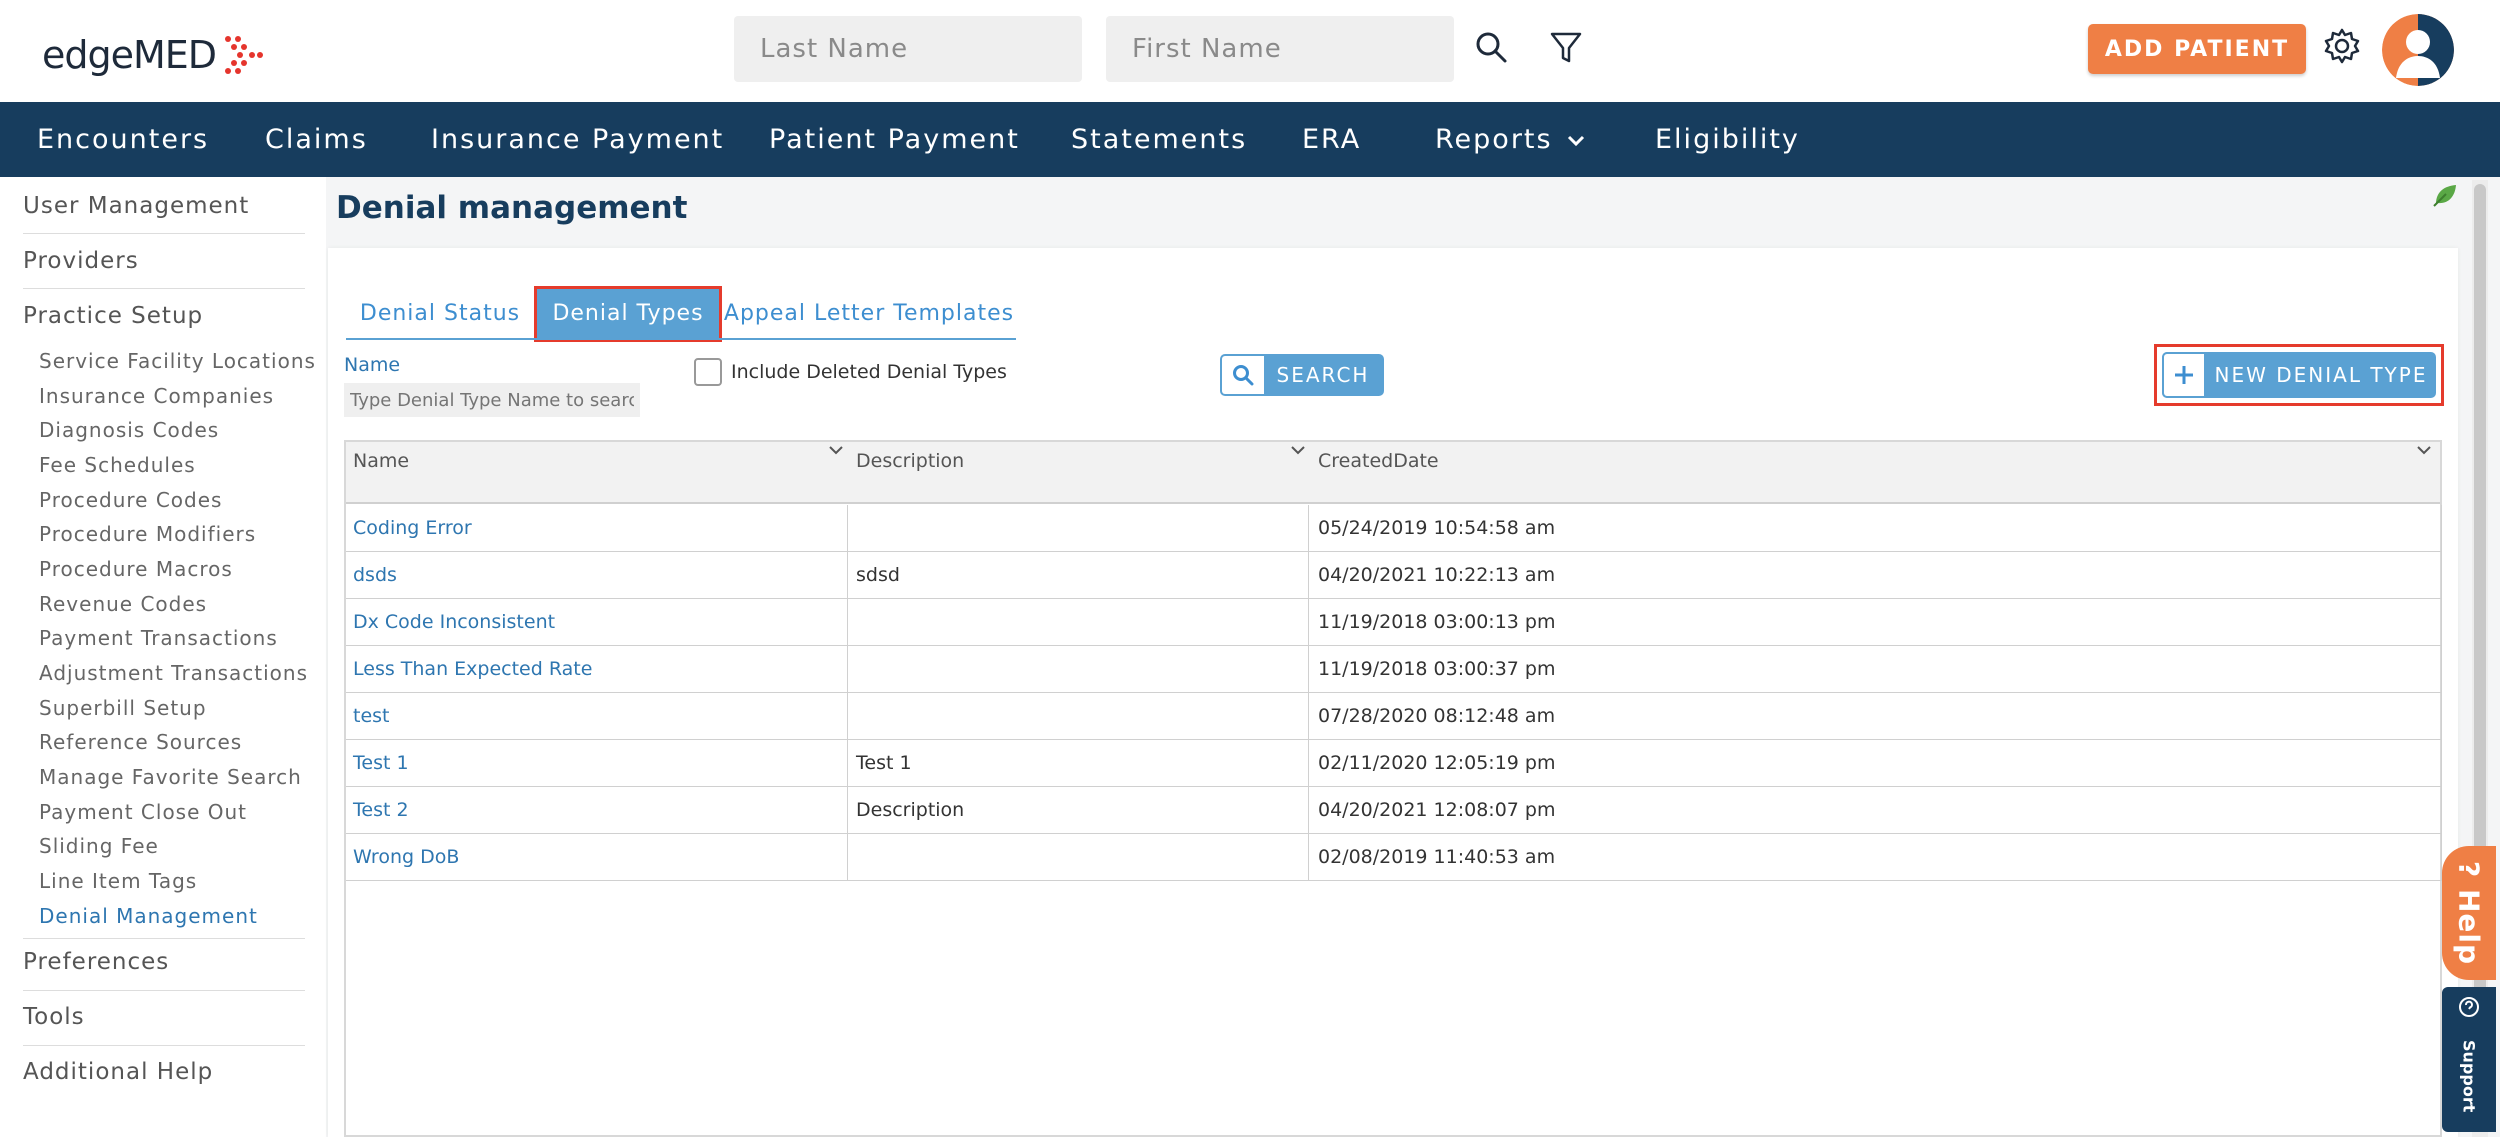  Describe the element at coordinates (2469, 913) in the screenshot. I see `help-tab-label: ? Help` at that location.